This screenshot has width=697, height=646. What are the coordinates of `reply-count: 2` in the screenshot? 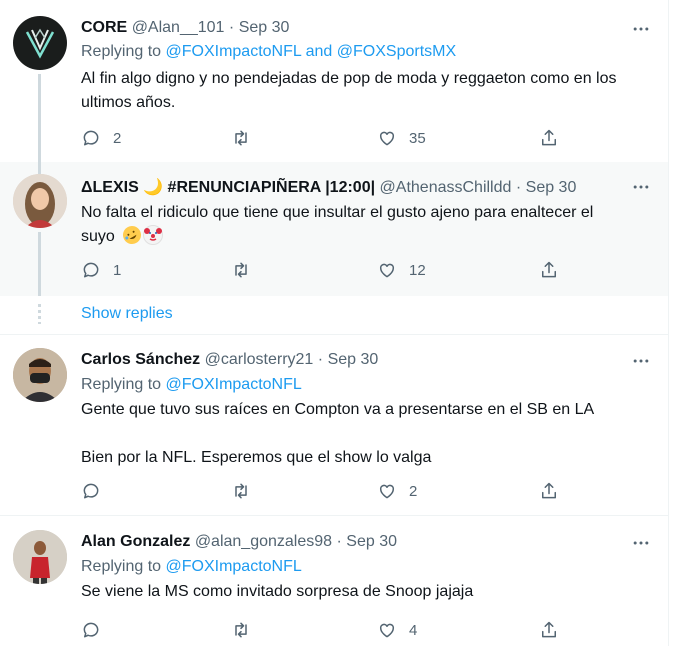 It's located at (117, 138).